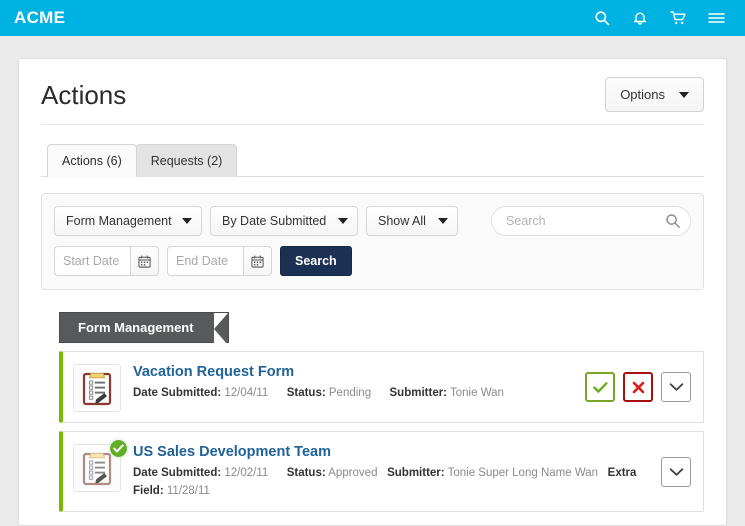 The width and height of the screenshot is (745, 526). I want to click on options-button: Options, so click(654, 94).